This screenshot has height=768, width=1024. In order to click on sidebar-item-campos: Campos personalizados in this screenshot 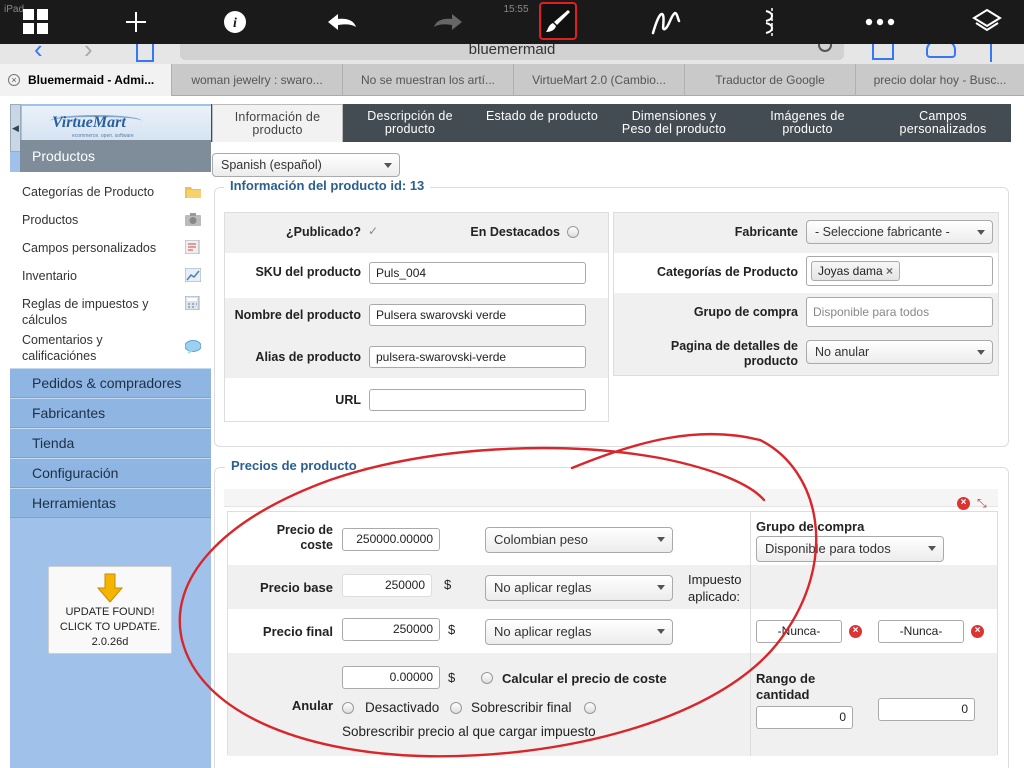, I will do `click(110, 248)`.